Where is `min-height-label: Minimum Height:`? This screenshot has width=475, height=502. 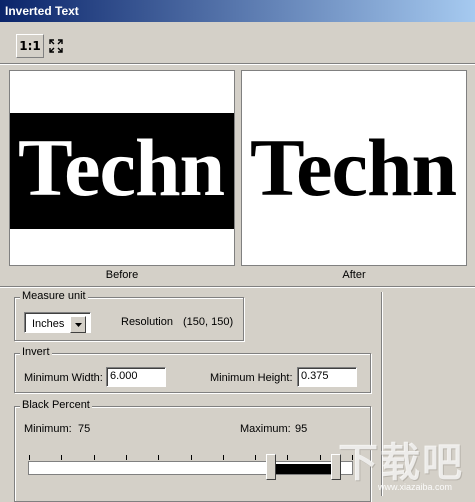
min-height-label: Minimum Height: is located at coordinates (251, 378).